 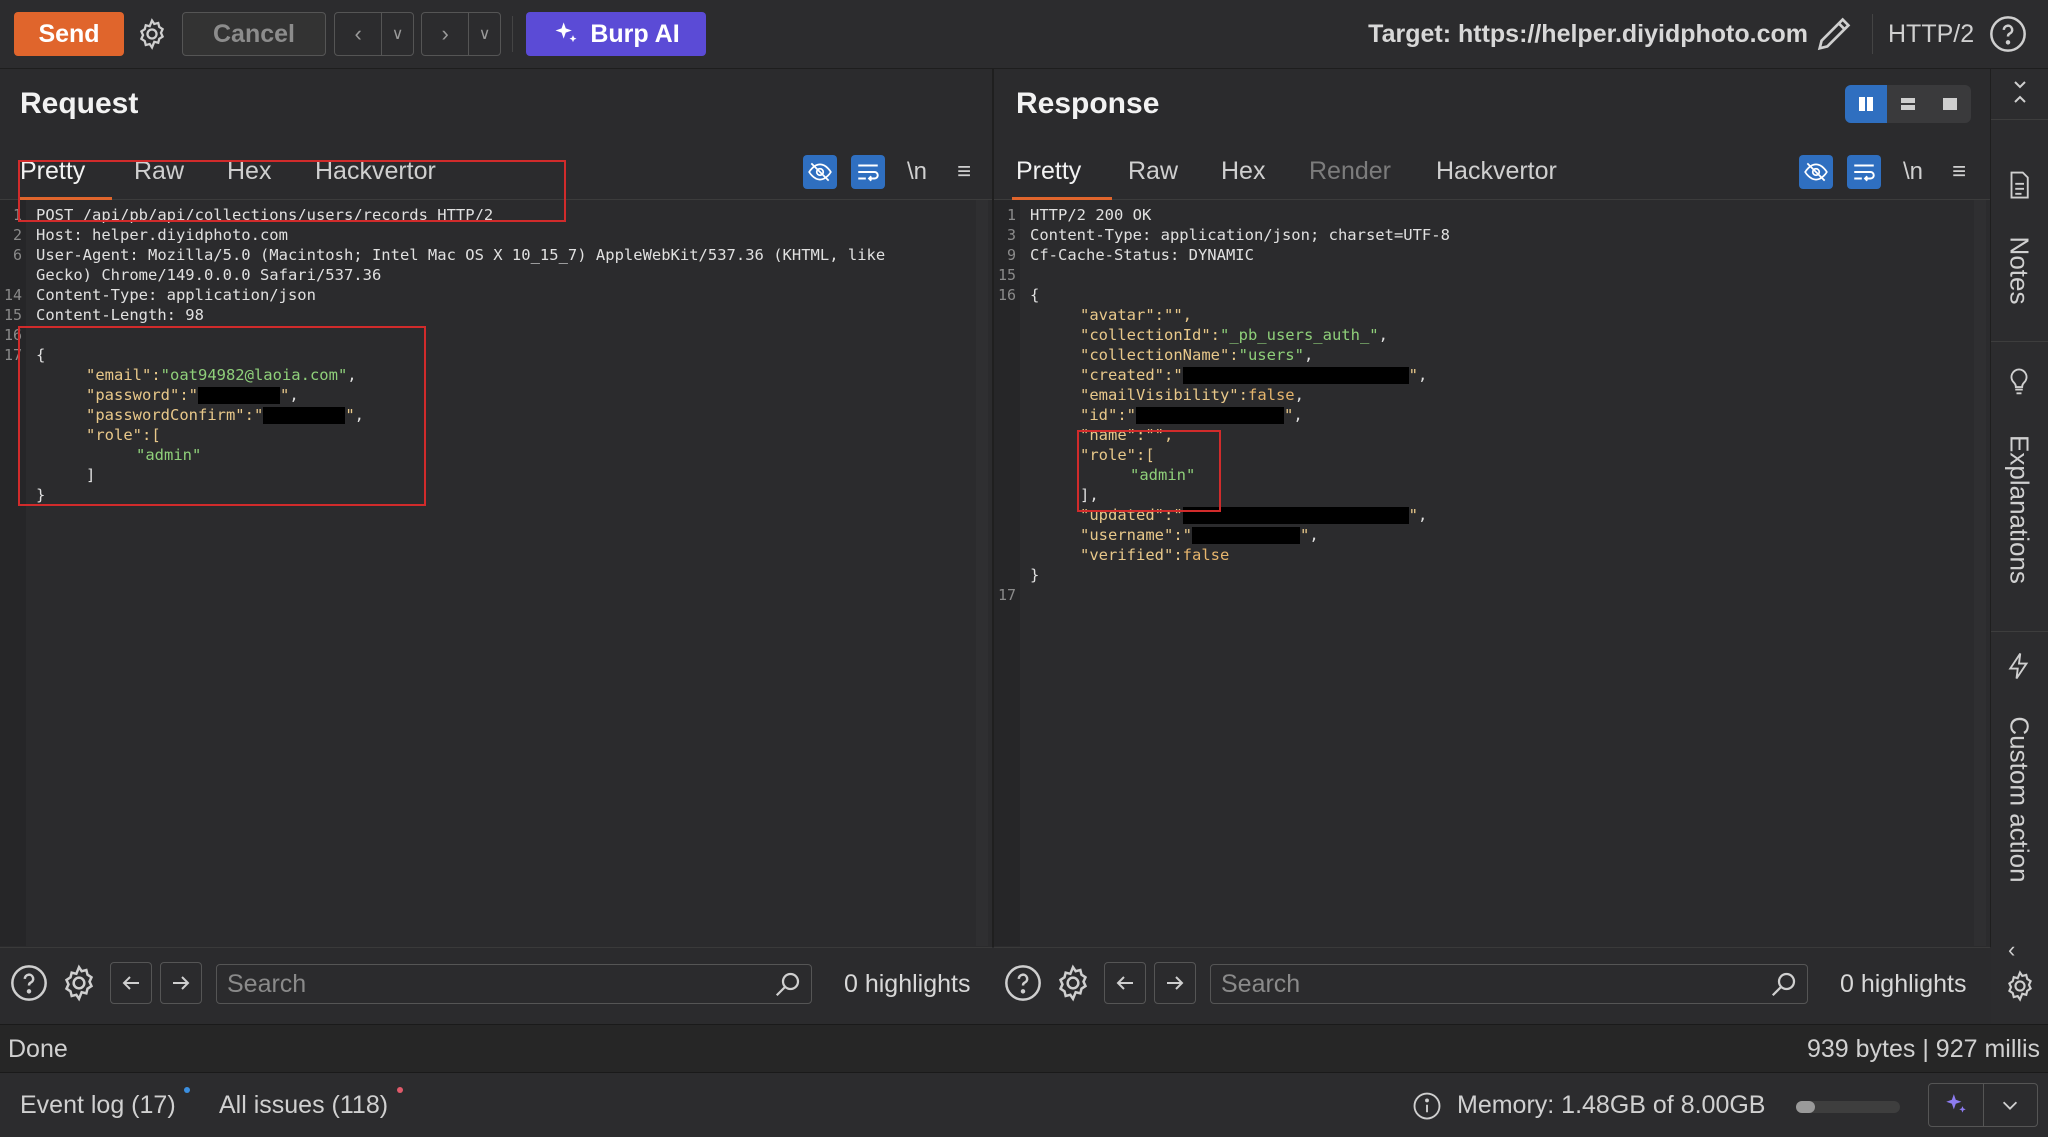 What do you see at coordinates (1024, 1048) in the screenshot?
I see `status-bar: Done 939 bytes | 927 millis` at bounding box center [1024, 1048].